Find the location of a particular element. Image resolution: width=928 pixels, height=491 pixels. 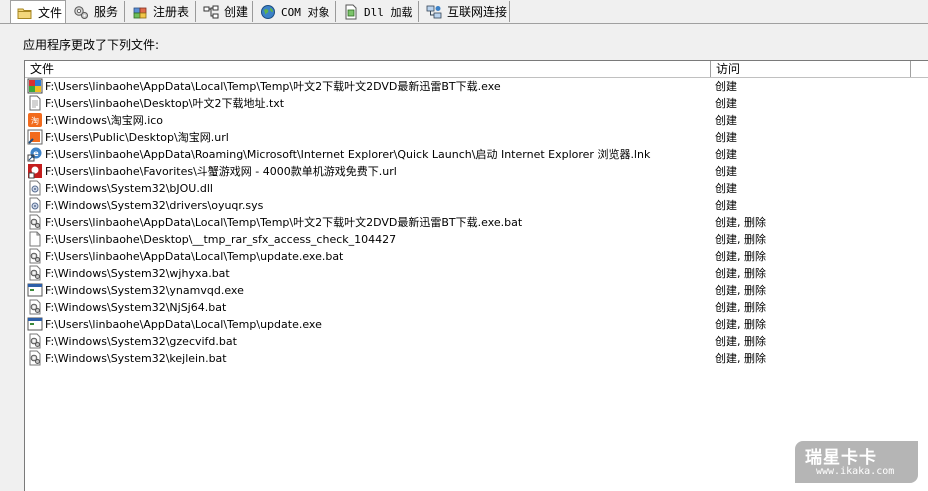

network-icon is located at coordinates (434, 11).